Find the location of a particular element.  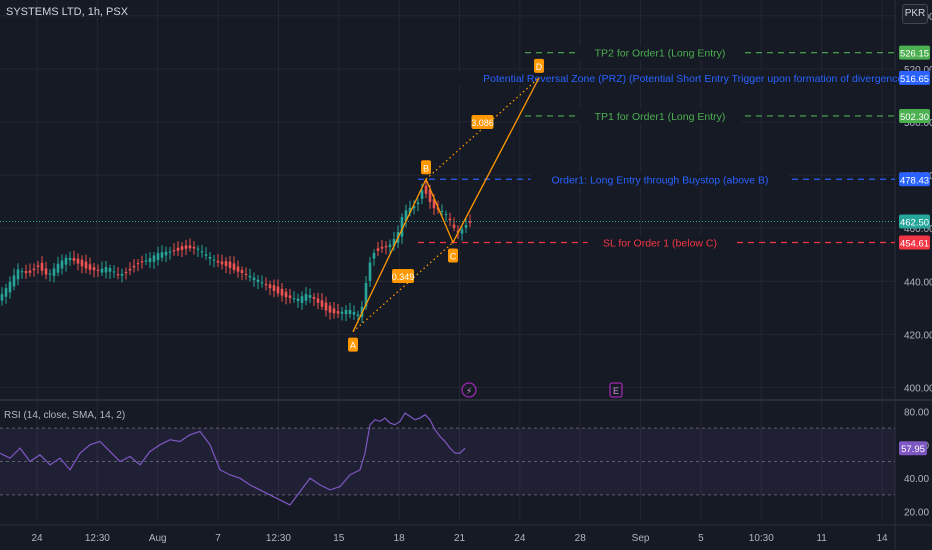

last-price-value: 462.50 is located at coordinates (914, 223).